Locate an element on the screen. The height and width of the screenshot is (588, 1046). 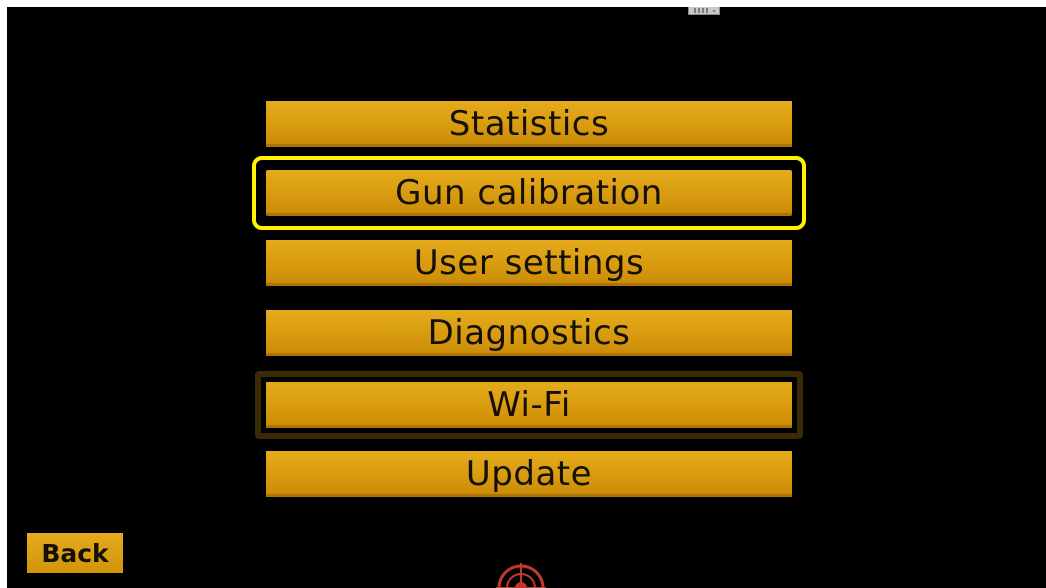
grid-icon is located at coordinates (701, 10).